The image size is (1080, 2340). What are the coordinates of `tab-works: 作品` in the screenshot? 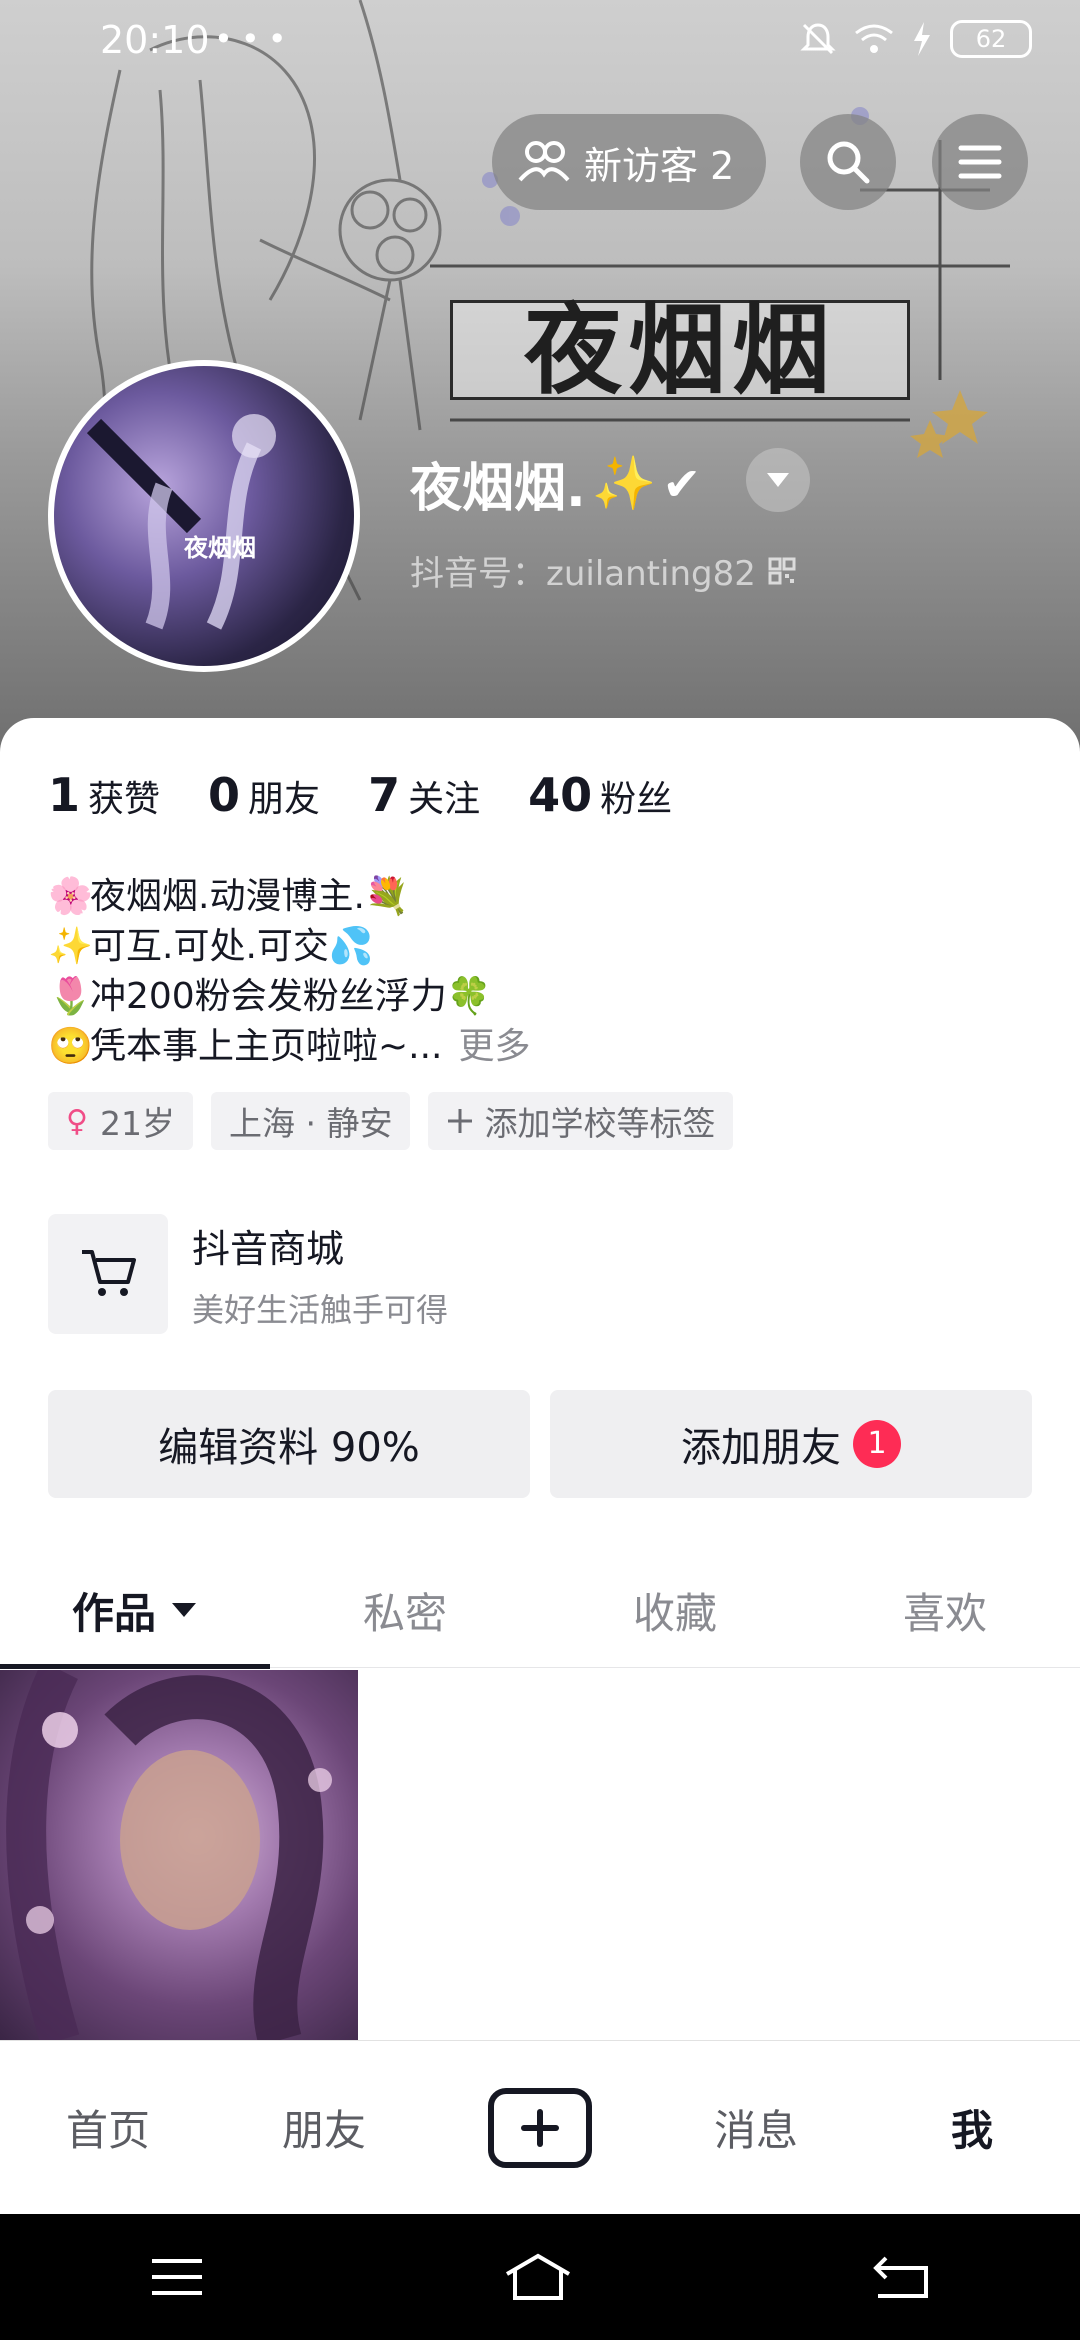 It's located at (135, 1610).